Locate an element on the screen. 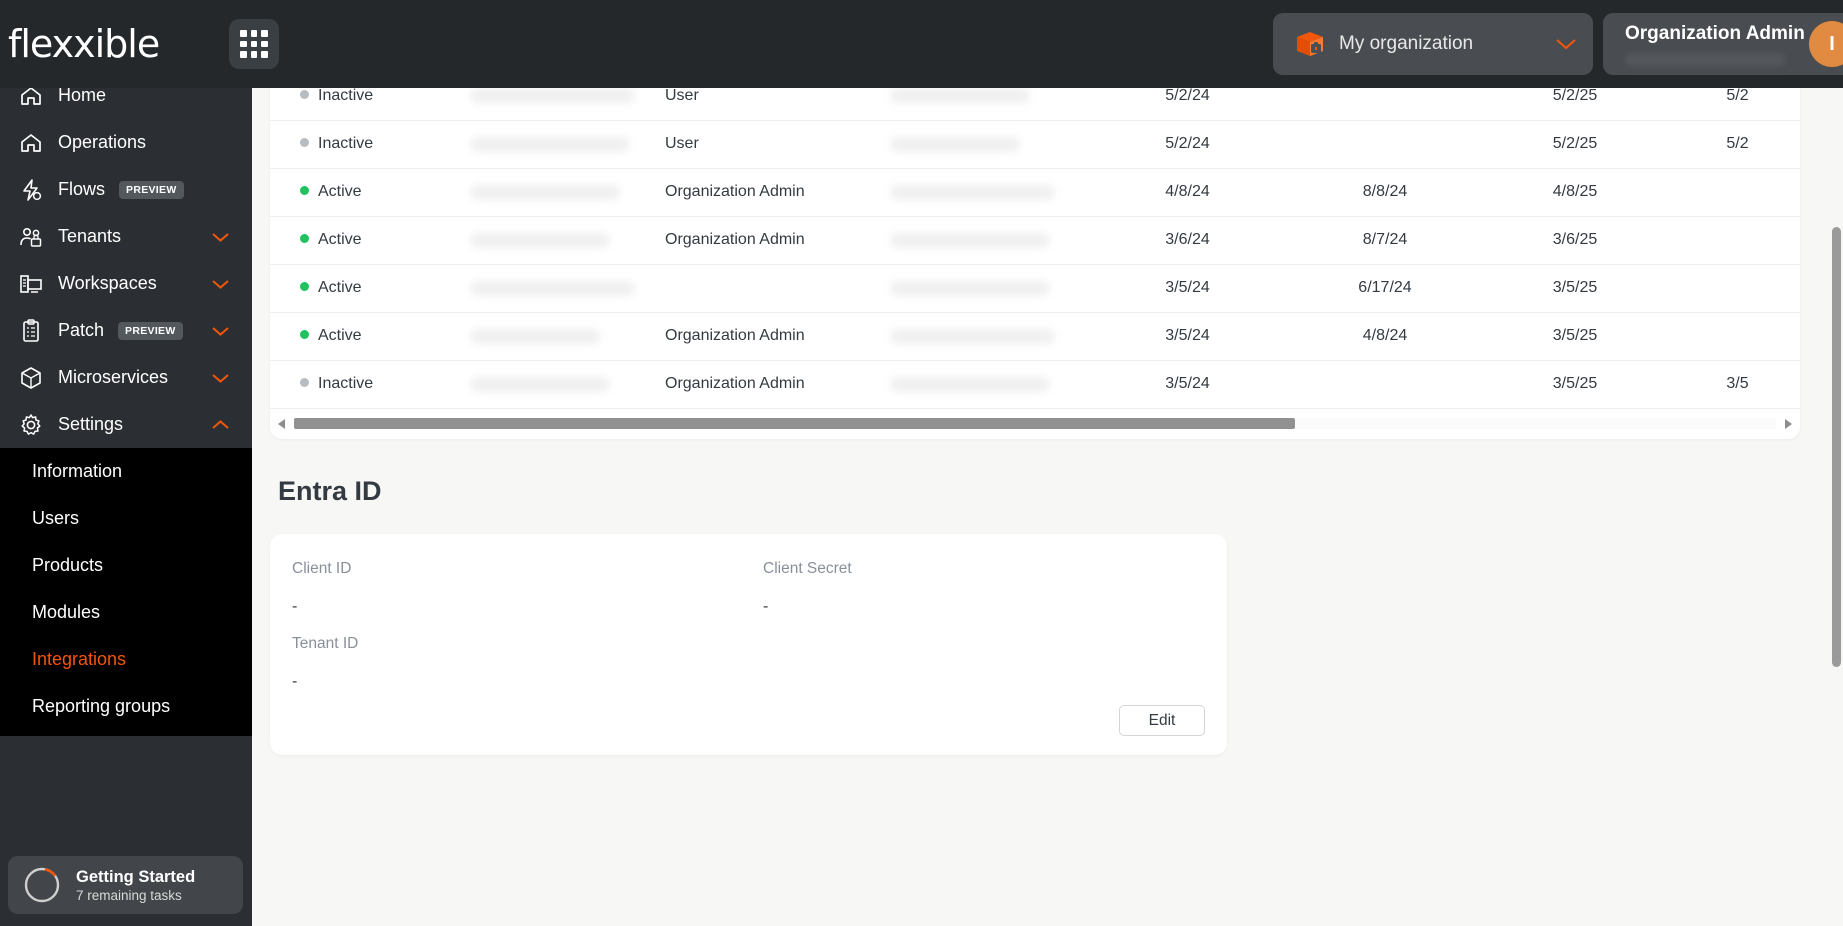 The image size is (1843, 926). cell-date-1: 5/2/24 is located at coordinates (1187, 144).